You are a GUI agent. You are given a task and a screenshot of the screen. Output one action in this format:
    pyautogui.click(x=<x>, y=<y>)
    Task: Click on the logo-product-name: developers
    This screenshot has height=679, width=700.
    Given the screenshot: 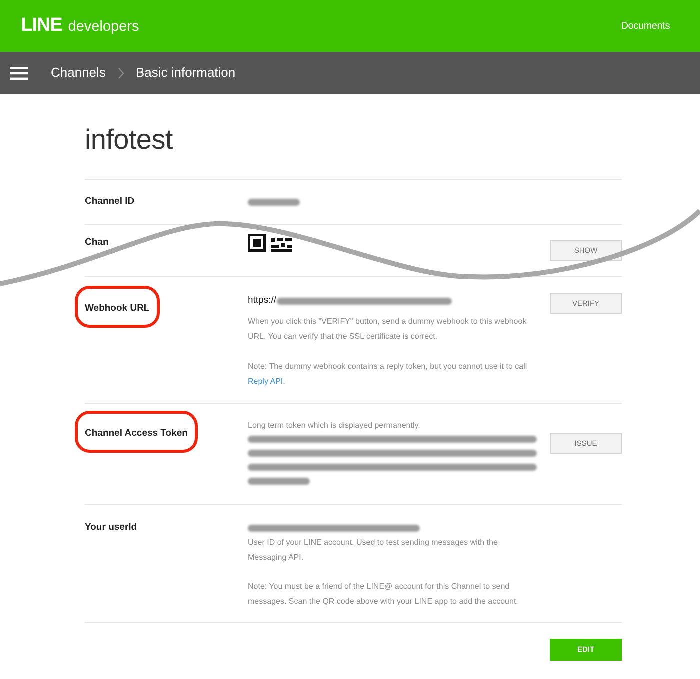 What is the action you would take?
    pyautogui.click(x=104, y=27)
    